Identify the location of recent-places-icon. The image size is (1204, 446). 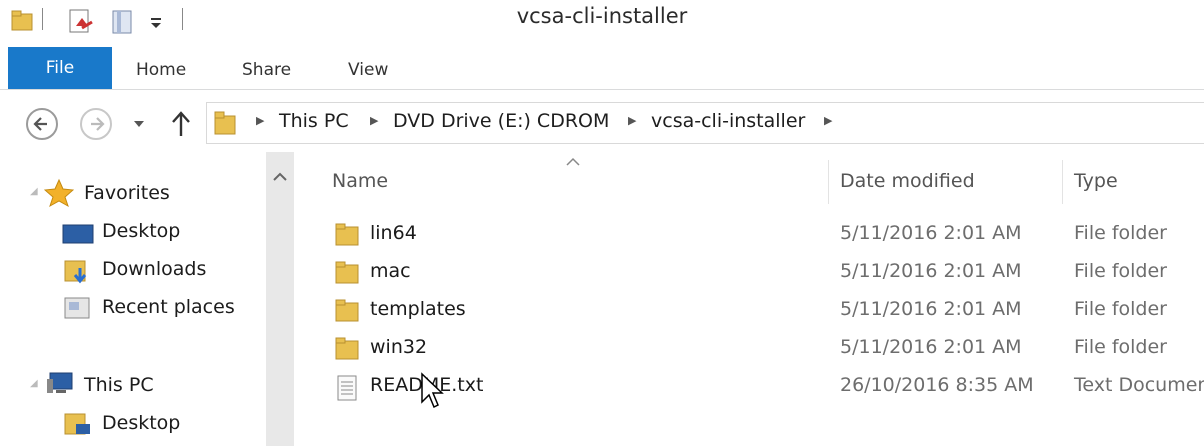
(77, 308).